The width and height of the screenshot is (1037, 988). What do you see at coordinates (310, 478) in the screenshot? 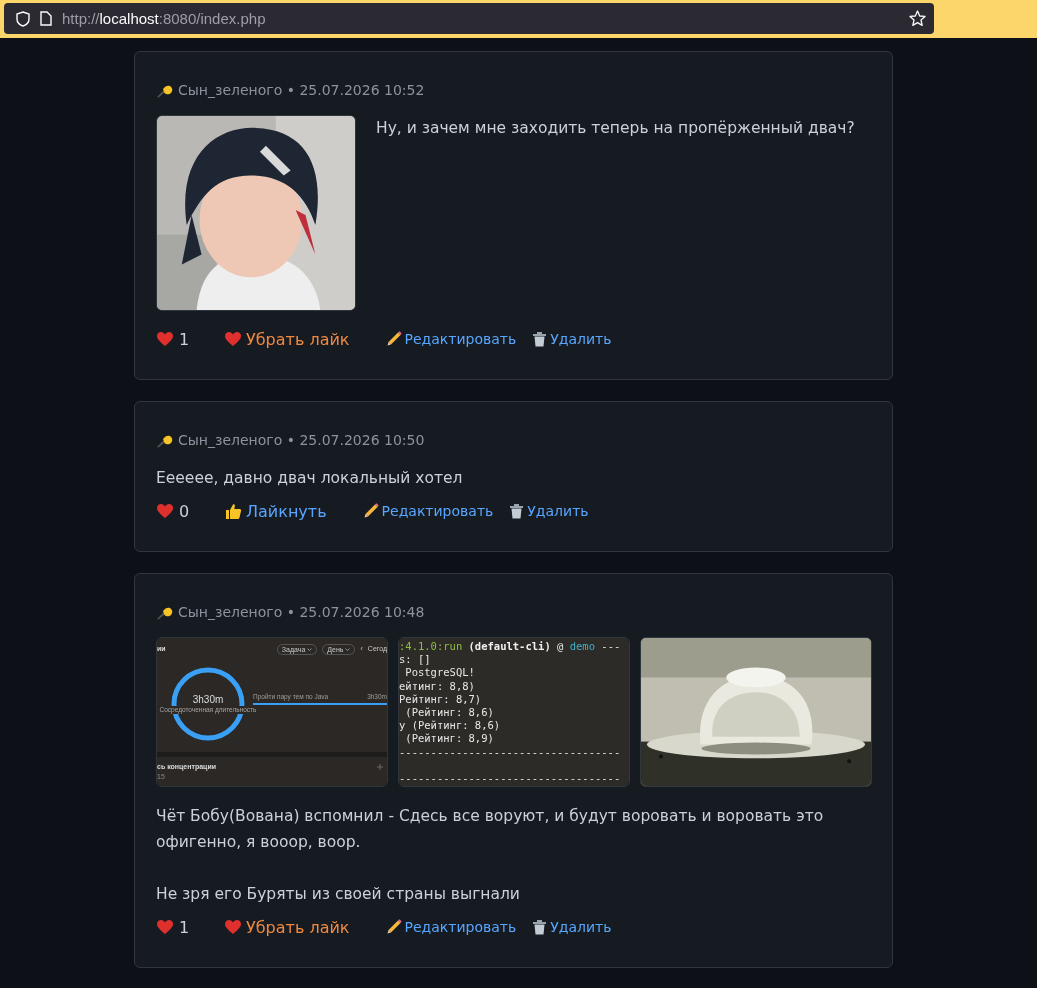
I see `post-text: Ееееее, давно двач локальный хотел` at bounding box center [310, 478].